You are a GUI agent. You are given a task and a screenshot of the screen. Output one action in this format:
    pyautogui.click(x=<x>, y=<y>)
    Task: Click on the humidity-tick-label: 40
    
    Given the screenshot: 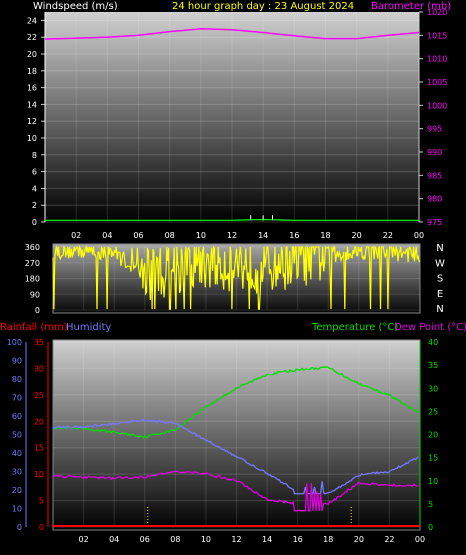 What is the action you would take?
    pyautogui.click(x=17, y=453)
    